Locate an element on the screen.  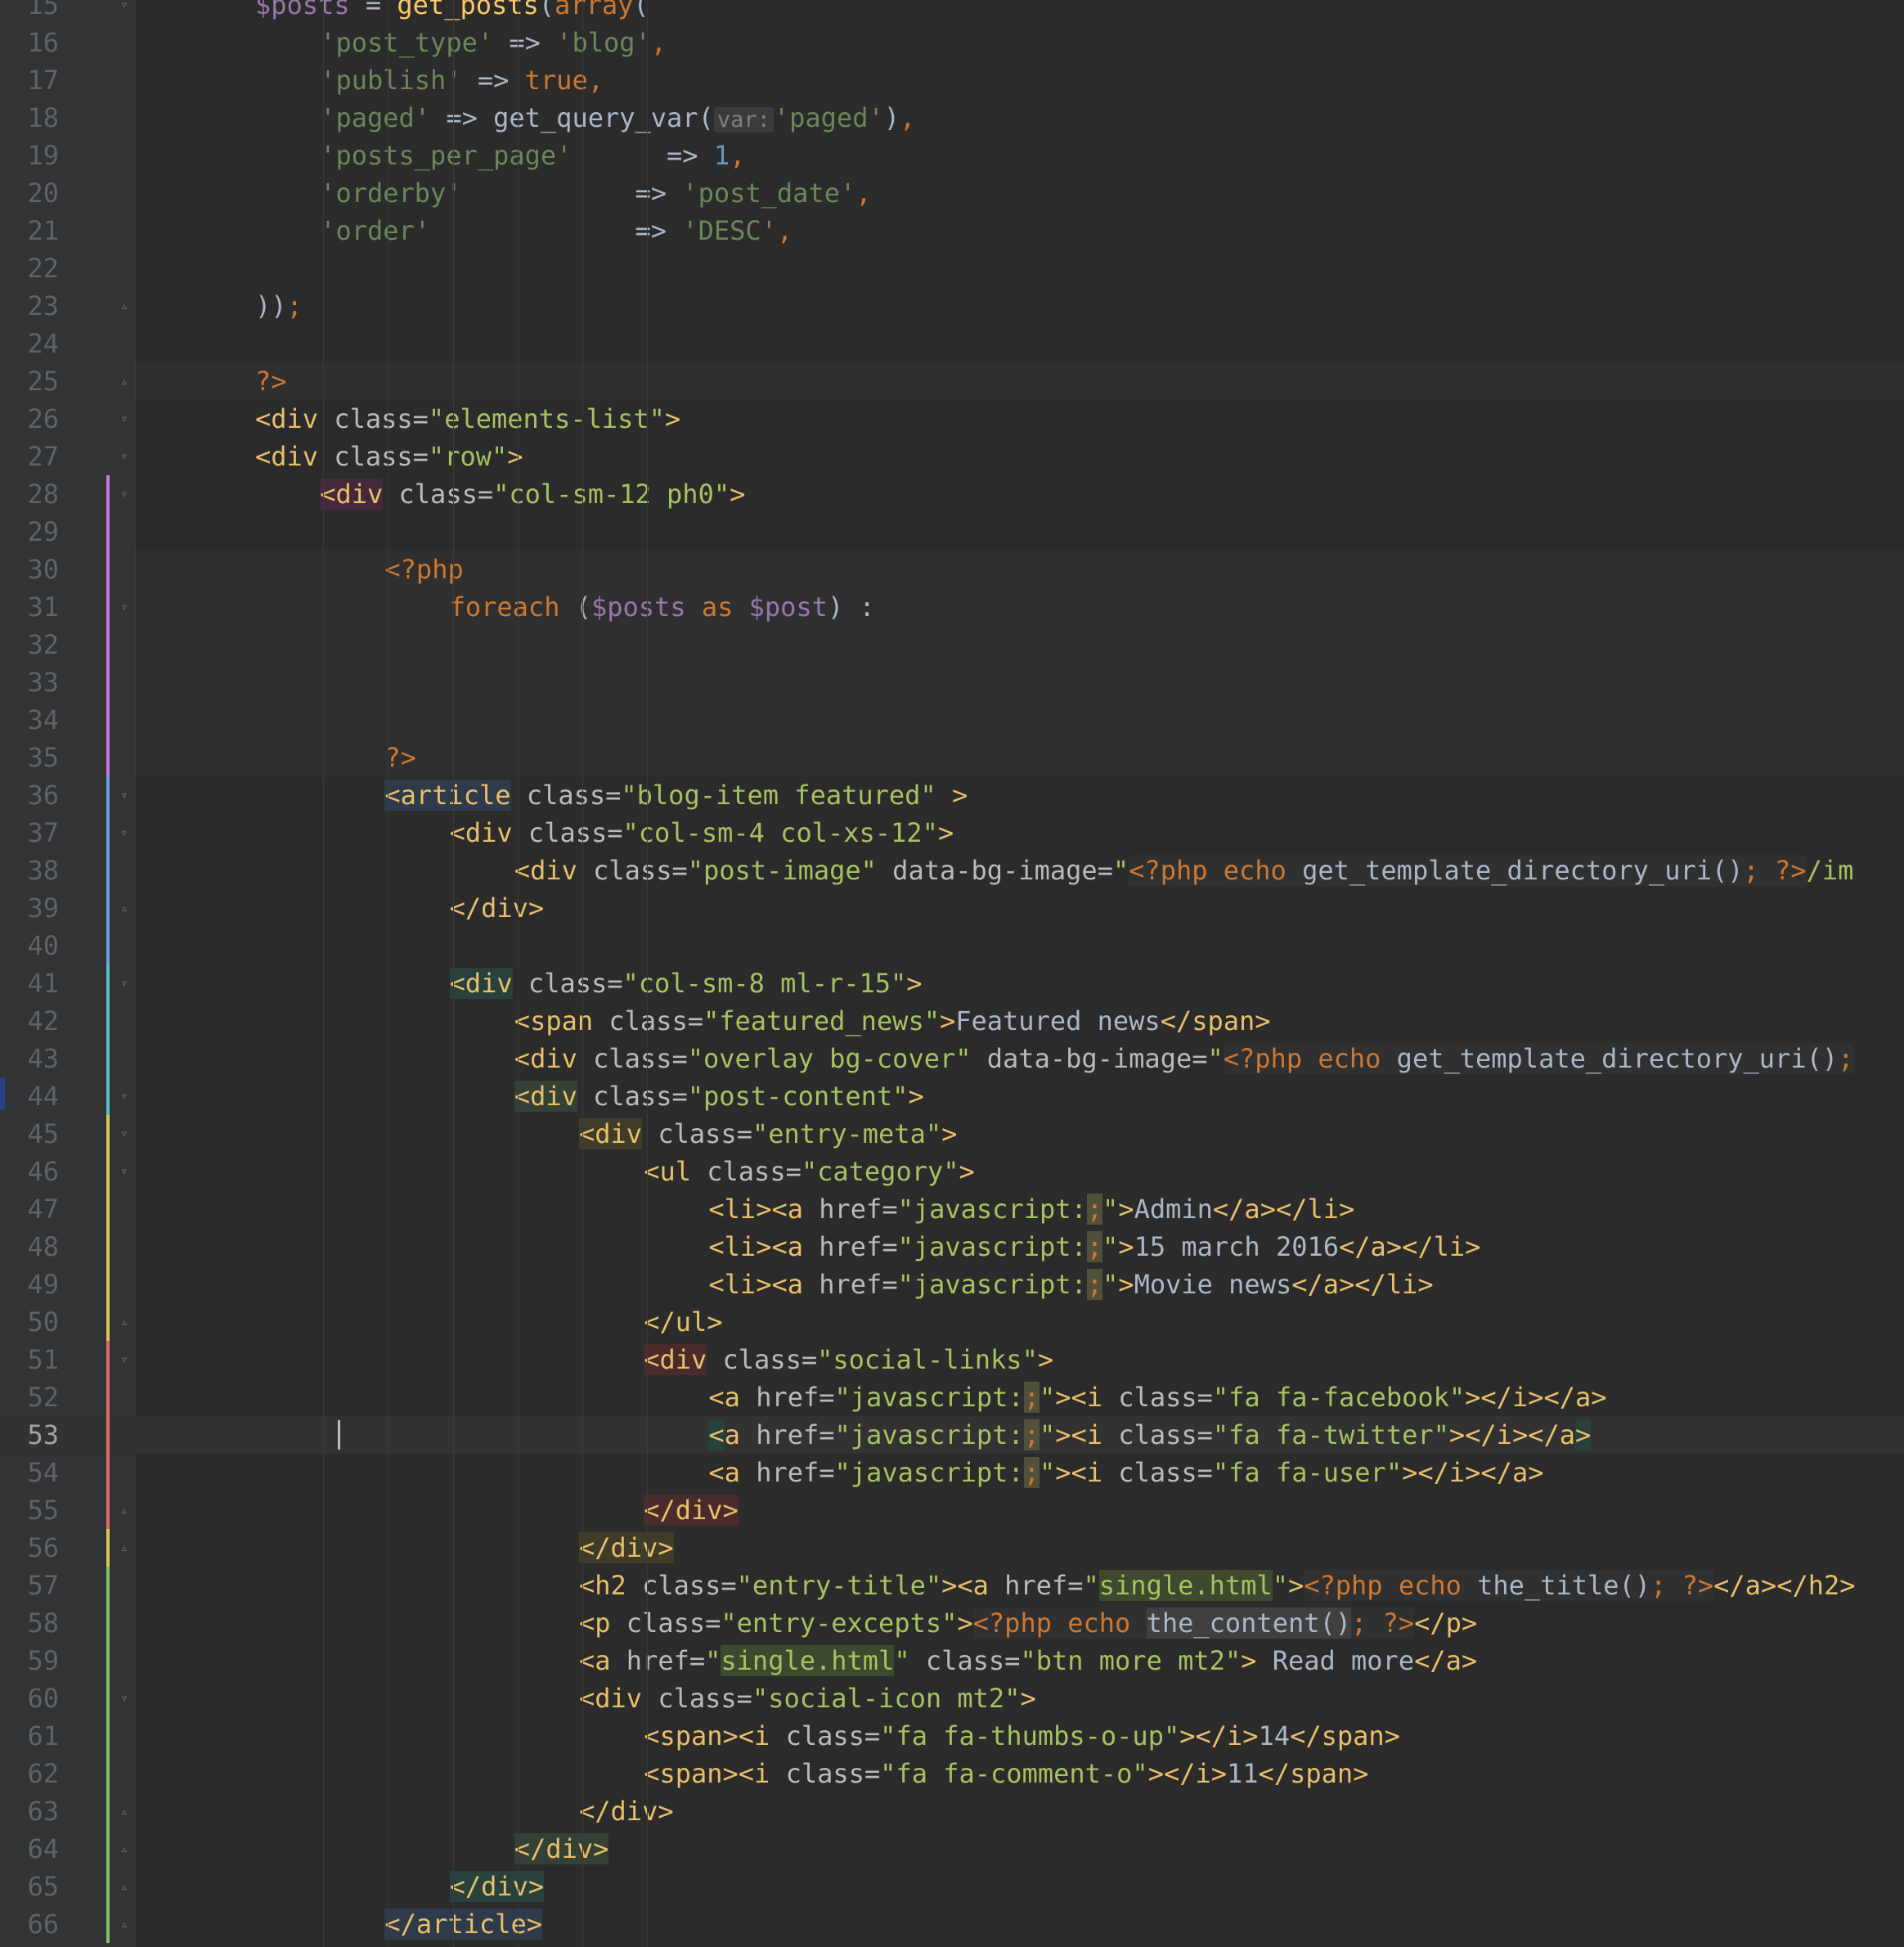
code-line: 26 ▿ <div class="elements-list"> is located at coordinates (952, 419).